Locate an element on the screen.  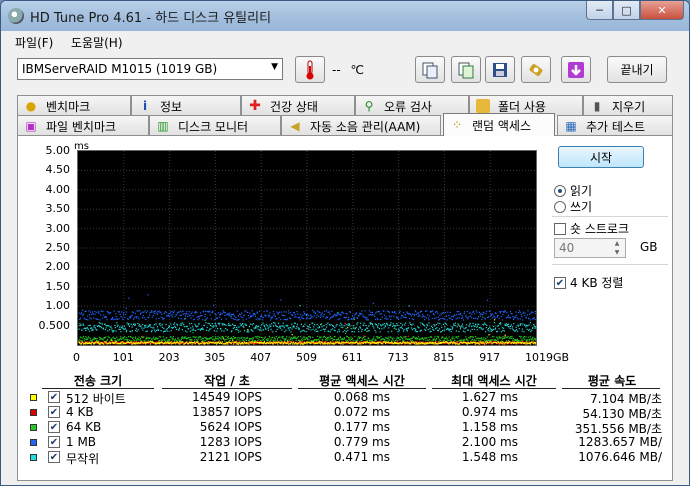
tab-extra-tests: ▦ 추가 테스트 is located at coordinates (615, 125).